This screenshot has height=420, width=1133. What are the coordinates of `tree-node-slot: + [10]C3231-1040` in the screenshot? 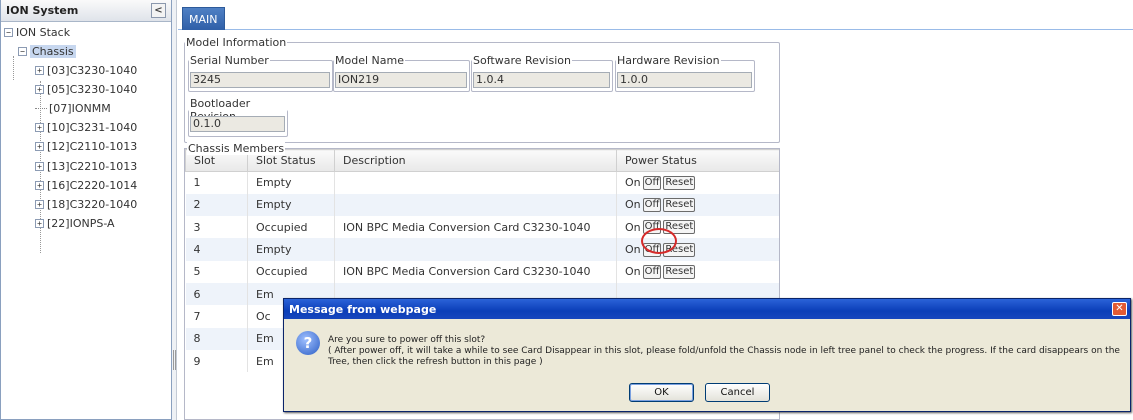 It's located at (86, 128).